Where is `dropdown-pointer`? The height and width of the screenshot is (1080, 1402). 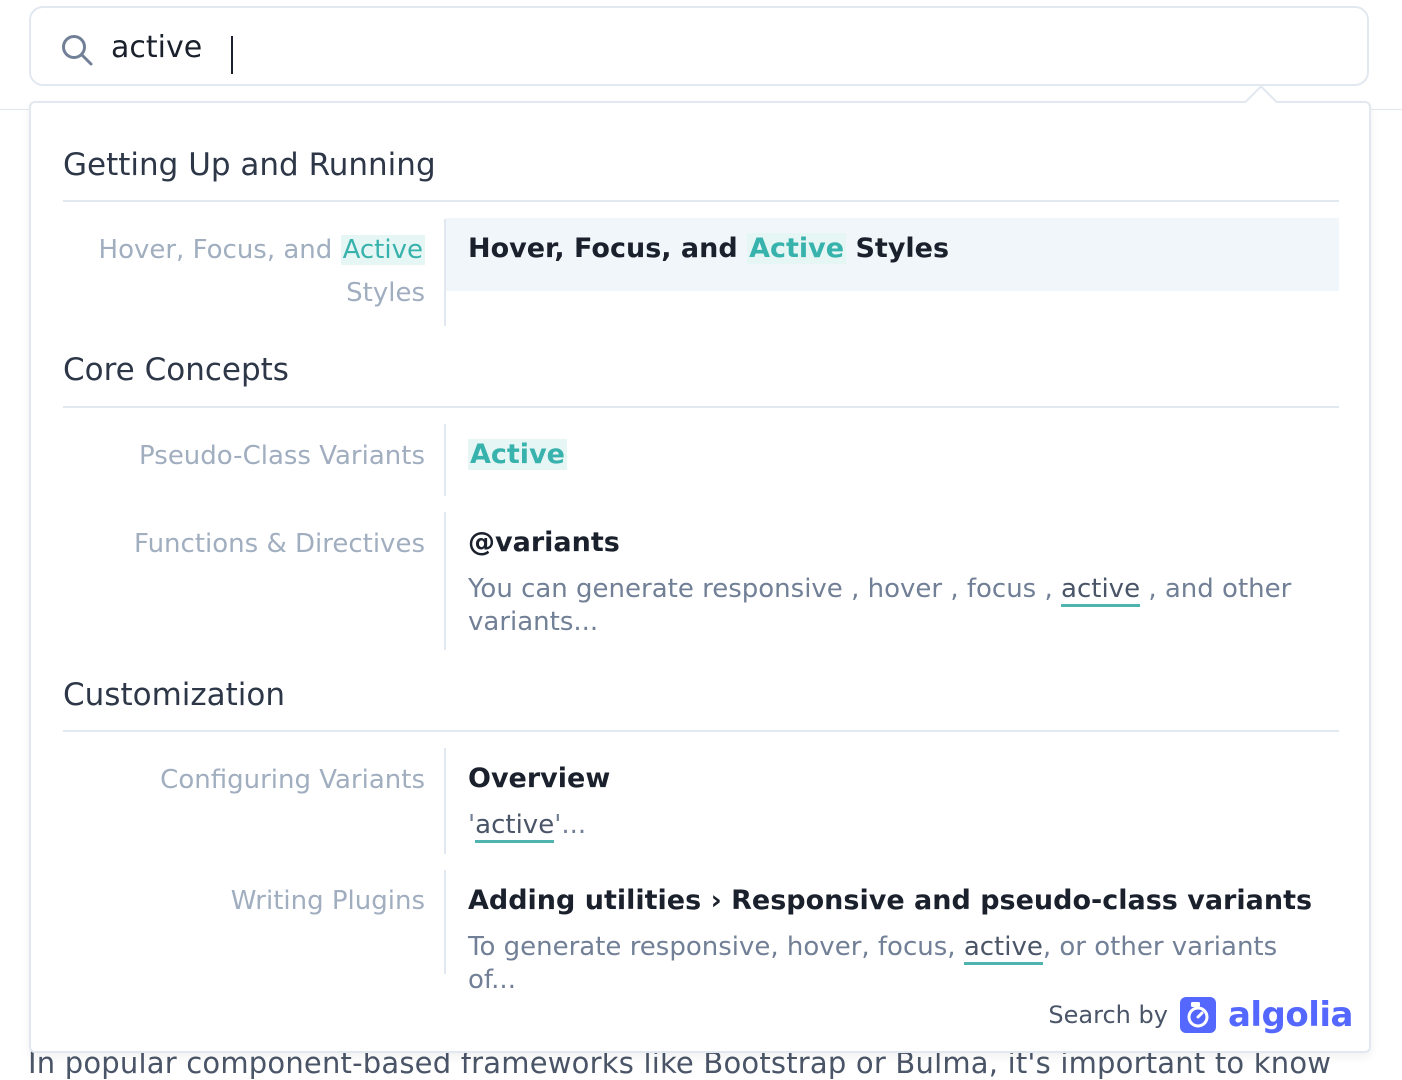
dropdown-pointer is located at coordinates (1261, 102).